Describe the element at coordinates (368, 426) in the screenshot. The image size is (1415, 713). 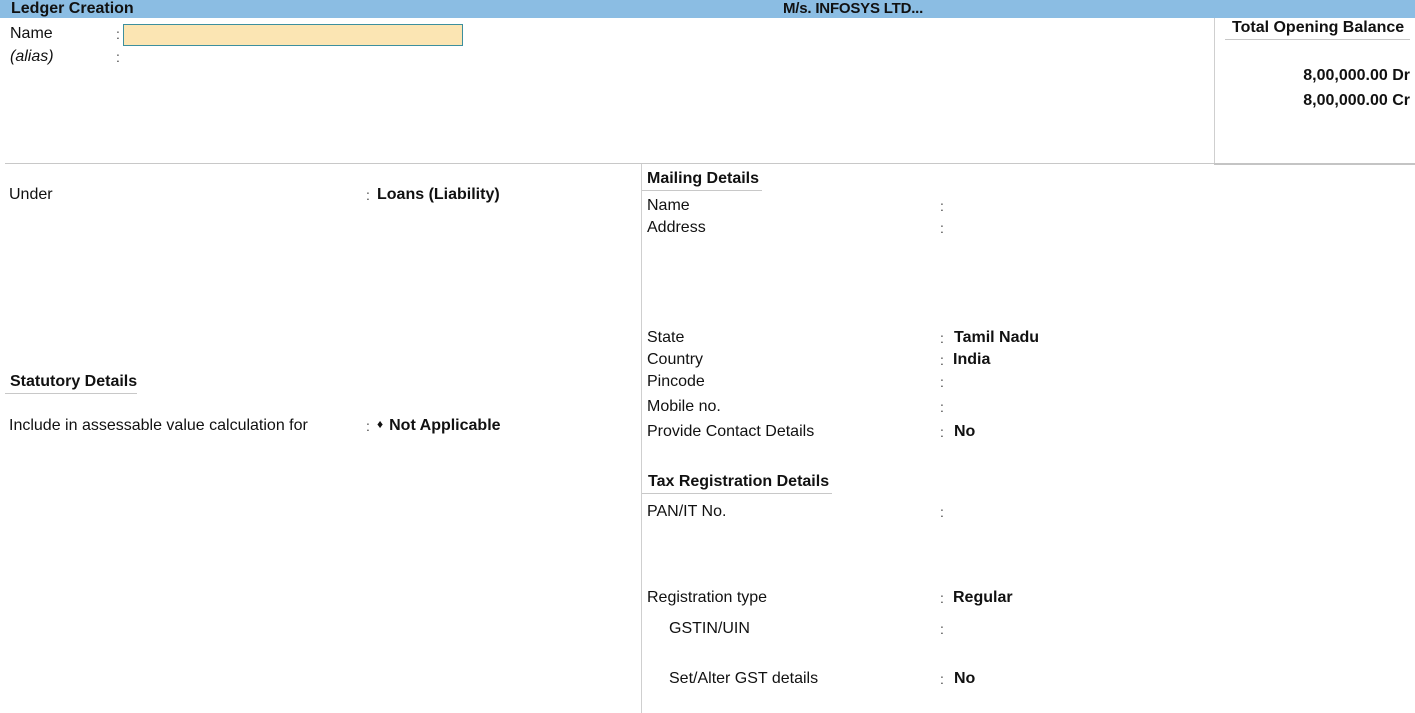
I see `assessable-colon: :` at that location.